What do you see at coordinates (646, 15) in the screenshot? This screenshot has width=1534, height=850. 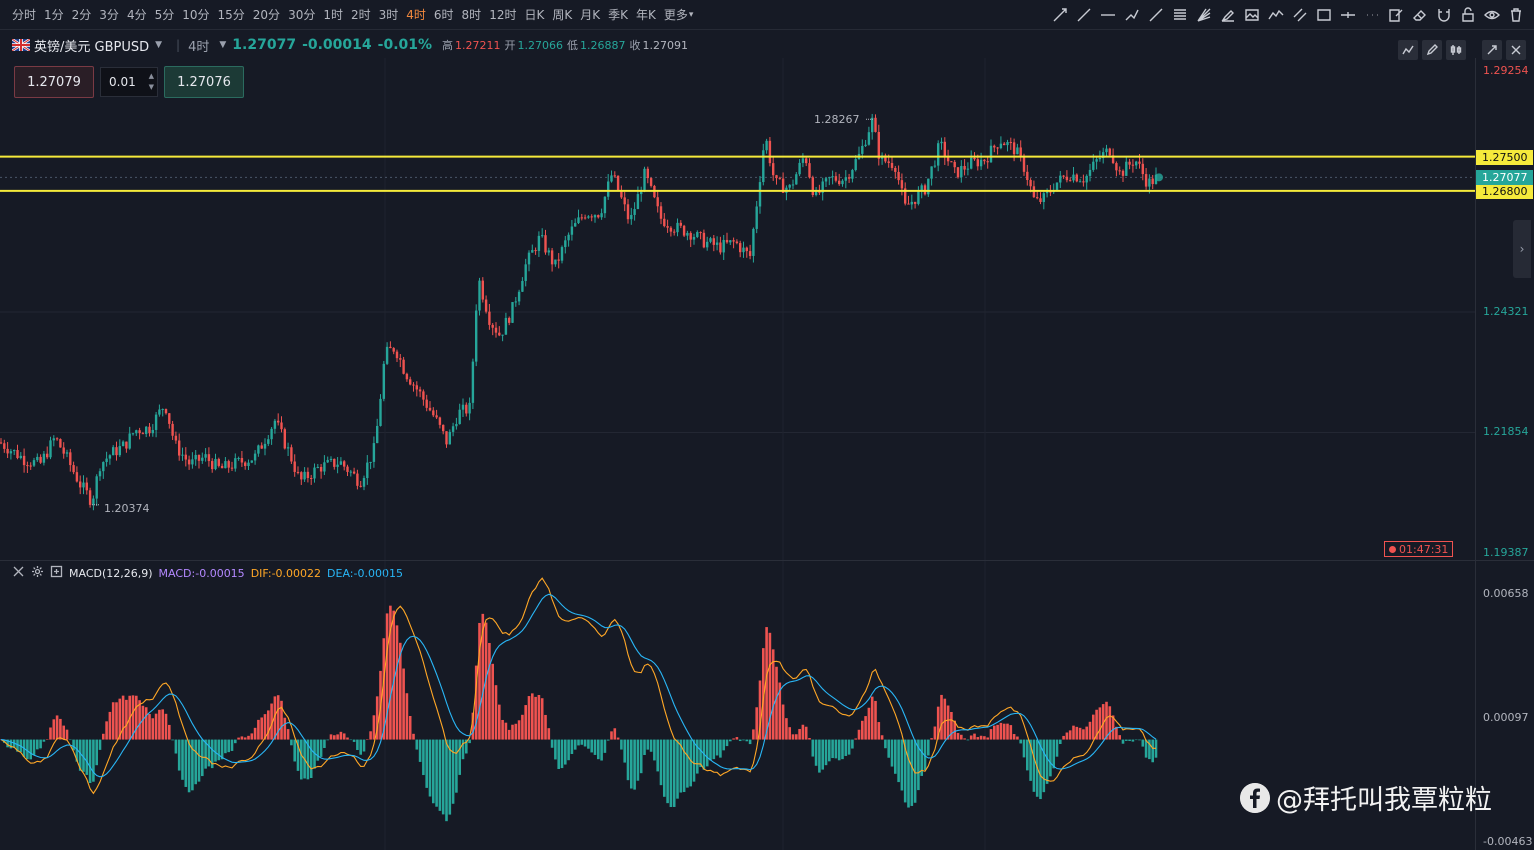 I see `timeframe-21: 年K` at bounding box center [646, 15].